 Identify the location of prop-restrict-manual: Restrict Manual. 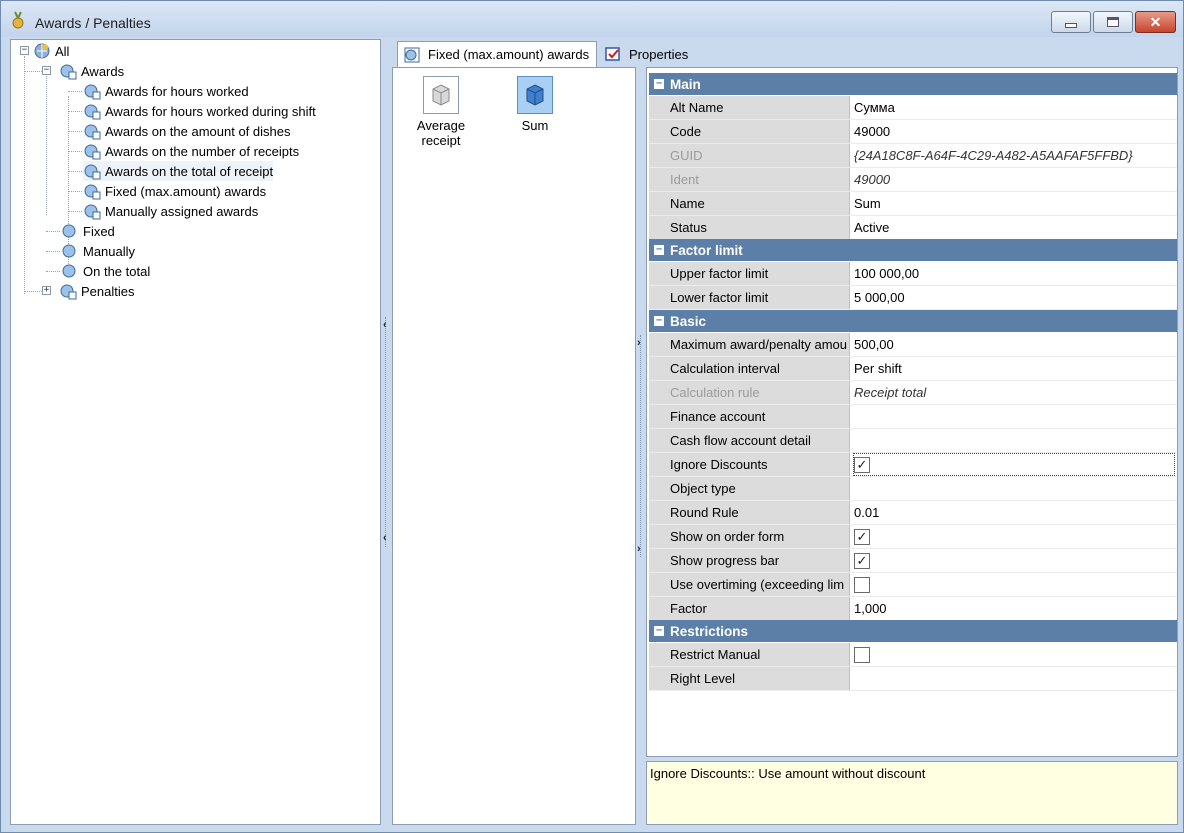
(913, 655).